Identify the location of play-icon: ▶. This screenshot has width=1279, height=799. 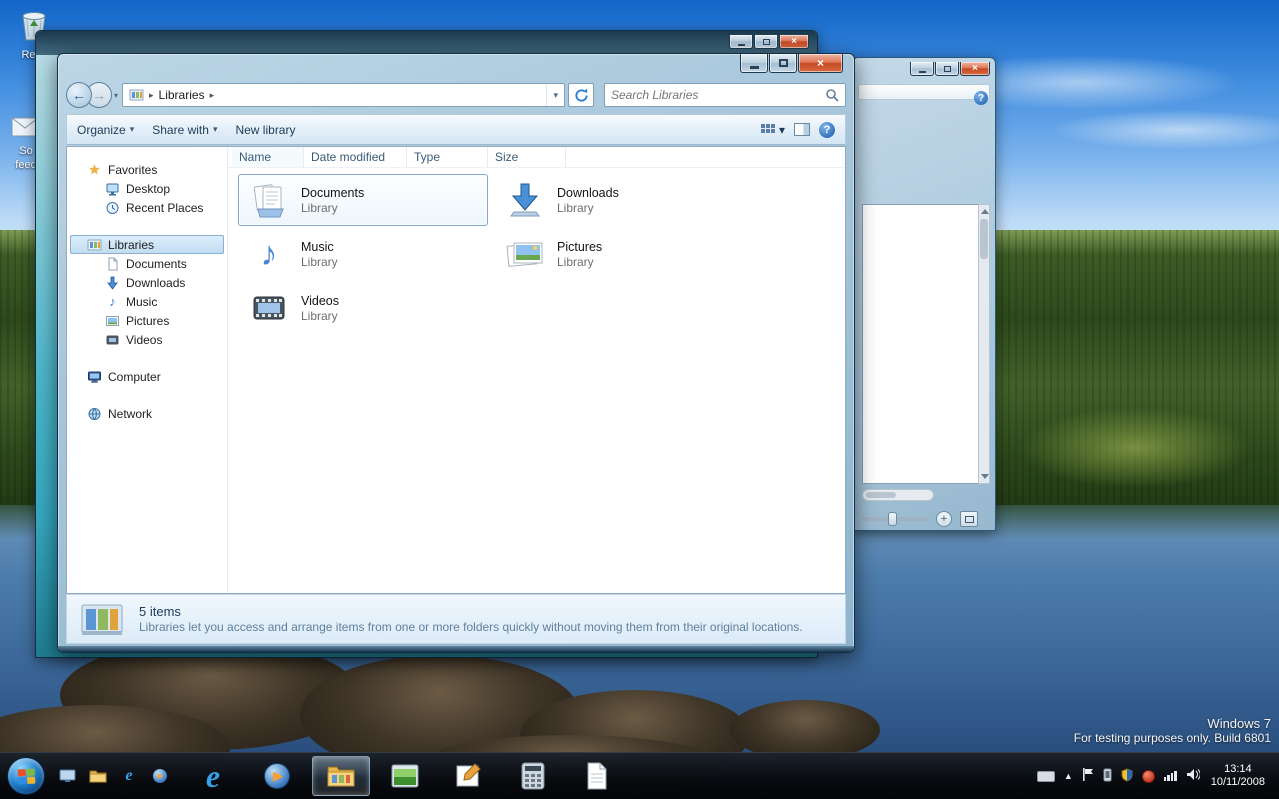
(160, 776).